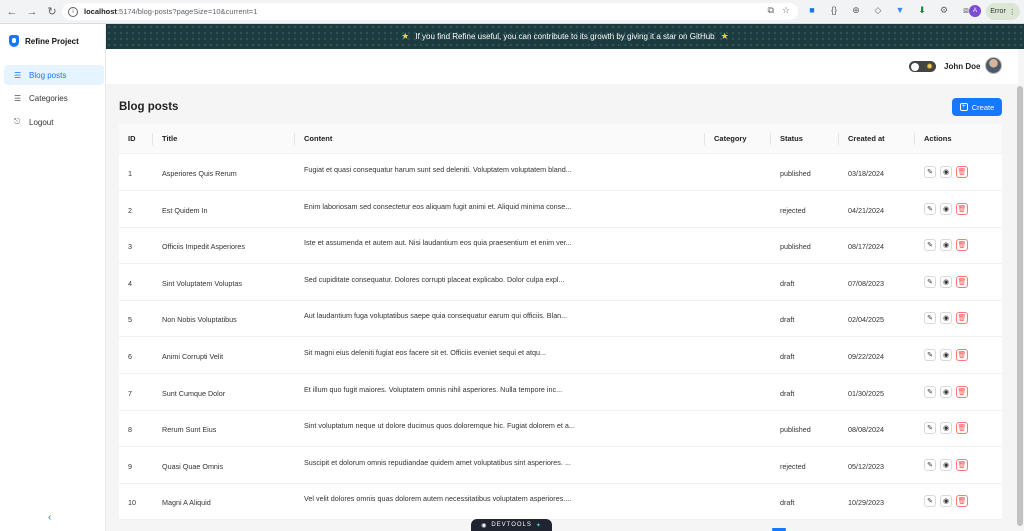 Image resolution: width=1024 pixels, height=531 pixels. Describe the element at coordinates (866, 283) in the screenshot. I see `cell-created-at: 07/08/2023` at that location.